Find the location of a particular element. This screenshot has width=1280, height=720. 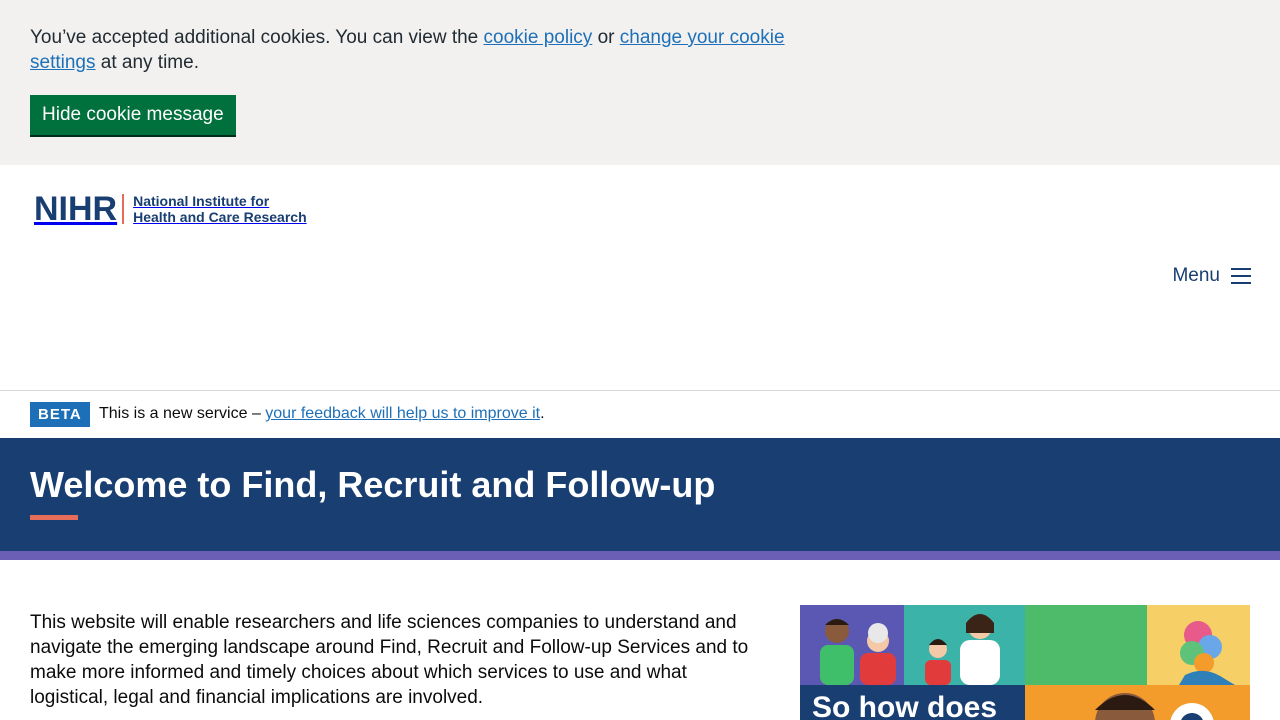

promo-video-thumbnail: So how does is located at coordinates (1025, 662).